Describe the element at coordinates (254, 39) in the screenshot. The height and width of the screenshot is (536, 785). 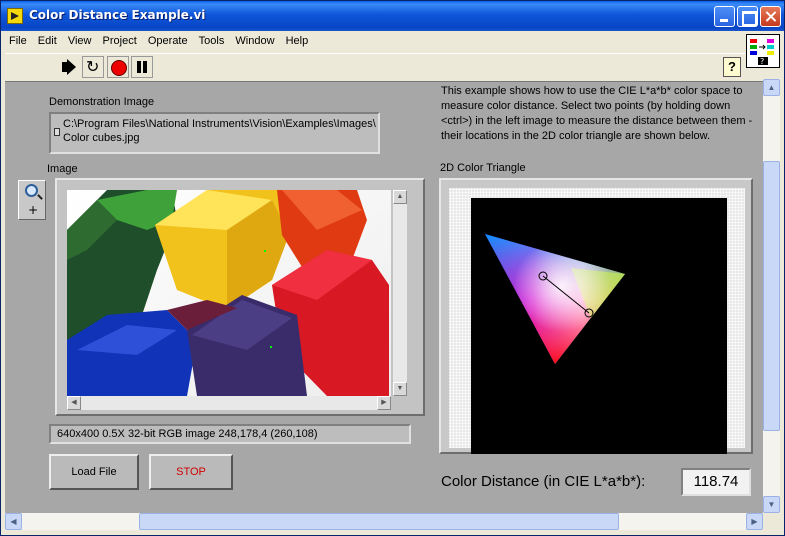
I see `menu-window: Window` at that location.